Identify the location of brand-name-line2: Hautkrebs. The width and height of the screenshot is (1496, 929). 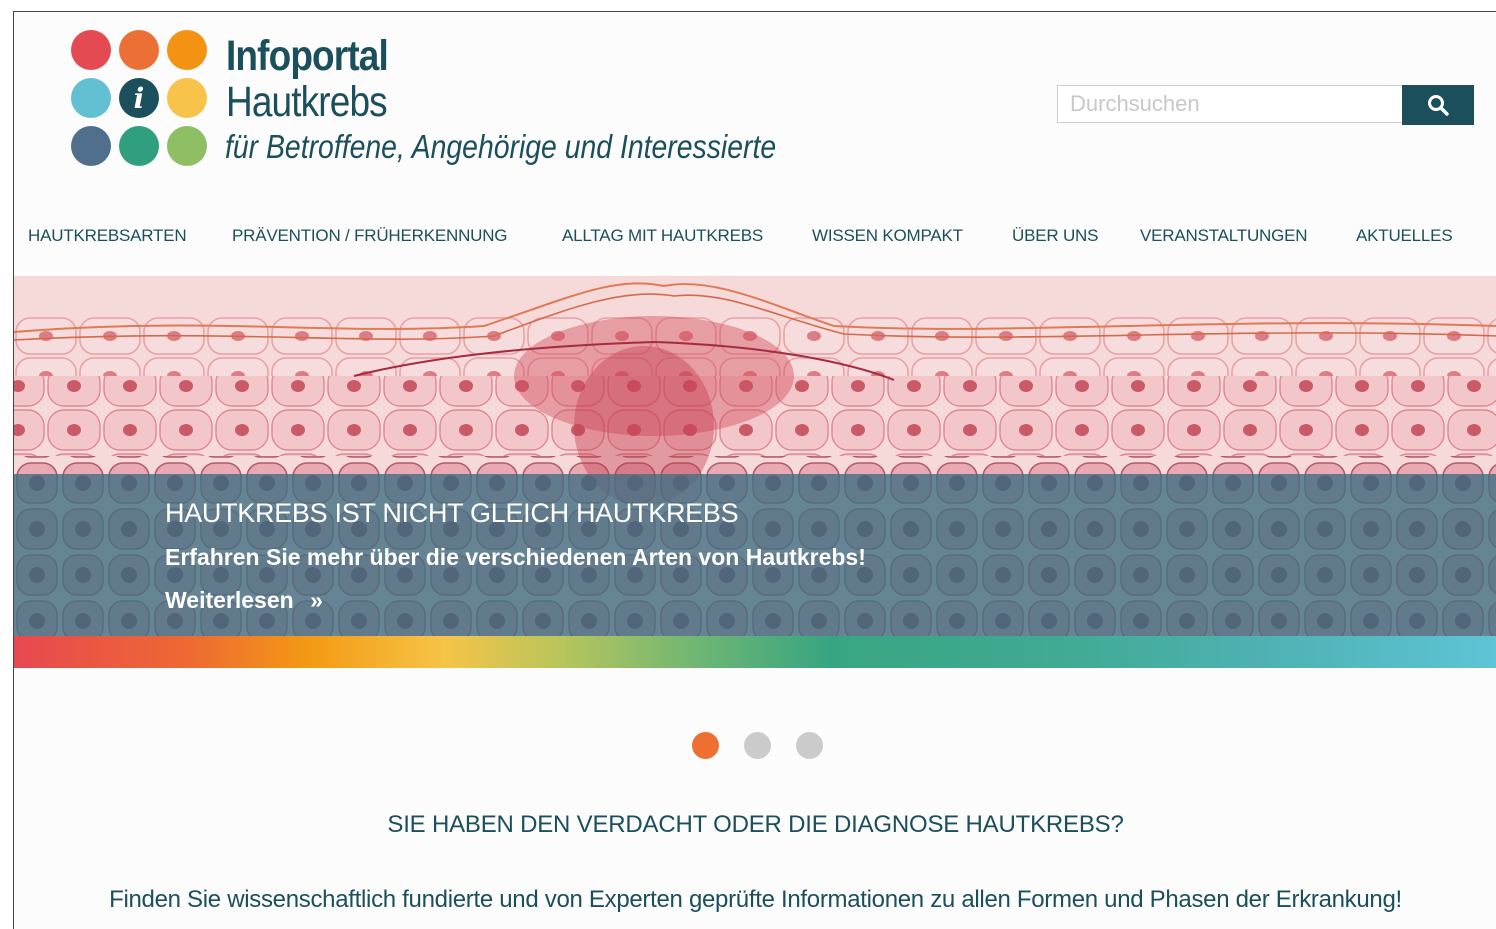
(307, 102).